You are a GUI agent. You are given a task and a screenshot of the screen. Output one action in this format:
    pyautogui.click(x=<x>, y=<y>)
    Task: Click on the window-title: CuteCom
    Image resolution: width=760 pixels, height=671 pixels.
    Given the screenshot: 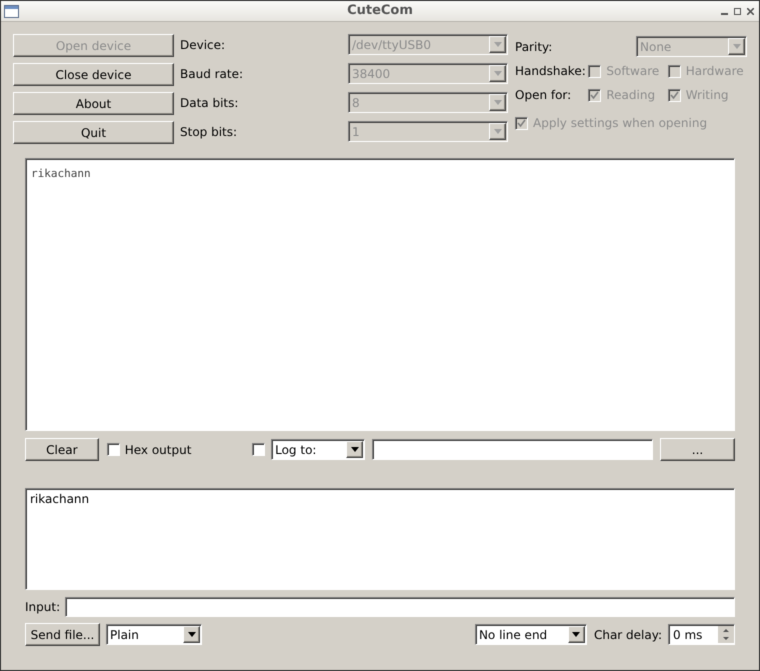 What is the action you would take?
    pyautogui.click(x=380, y=11)
    